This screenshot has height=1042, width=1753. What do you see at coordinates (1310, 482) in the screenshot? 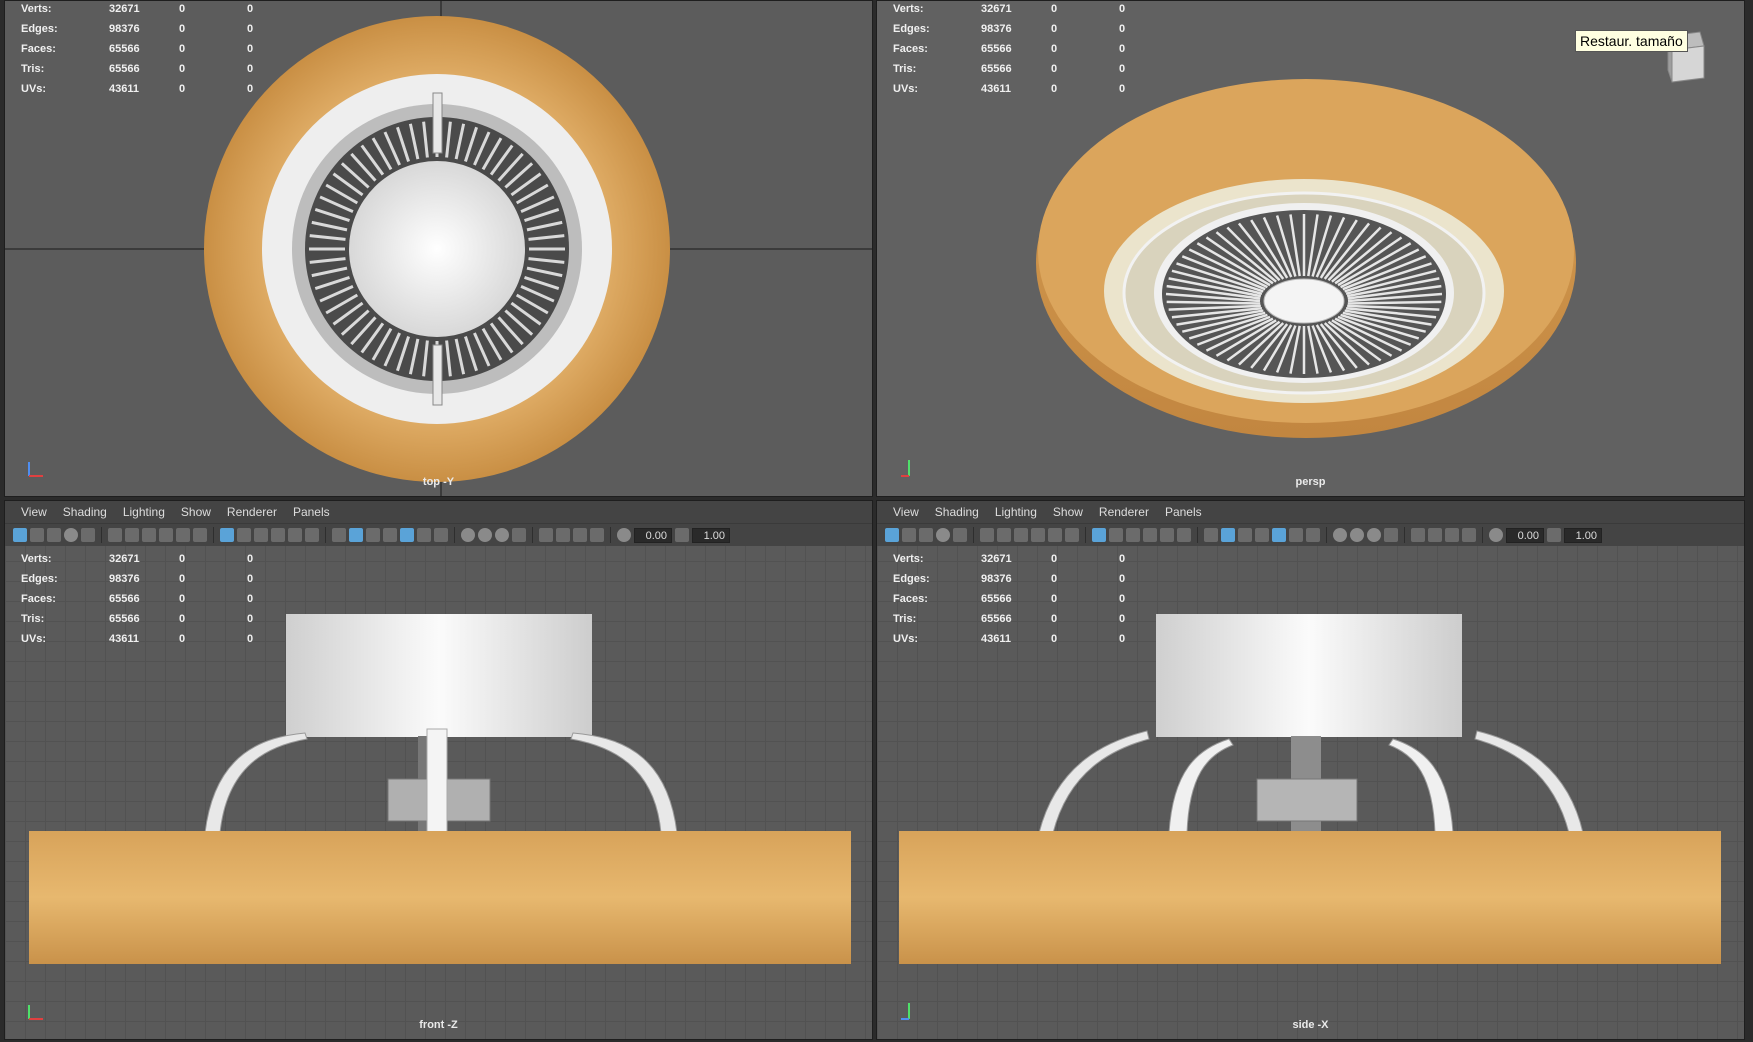
I see `camera-label: persp` at bounding box center [1310, 482].